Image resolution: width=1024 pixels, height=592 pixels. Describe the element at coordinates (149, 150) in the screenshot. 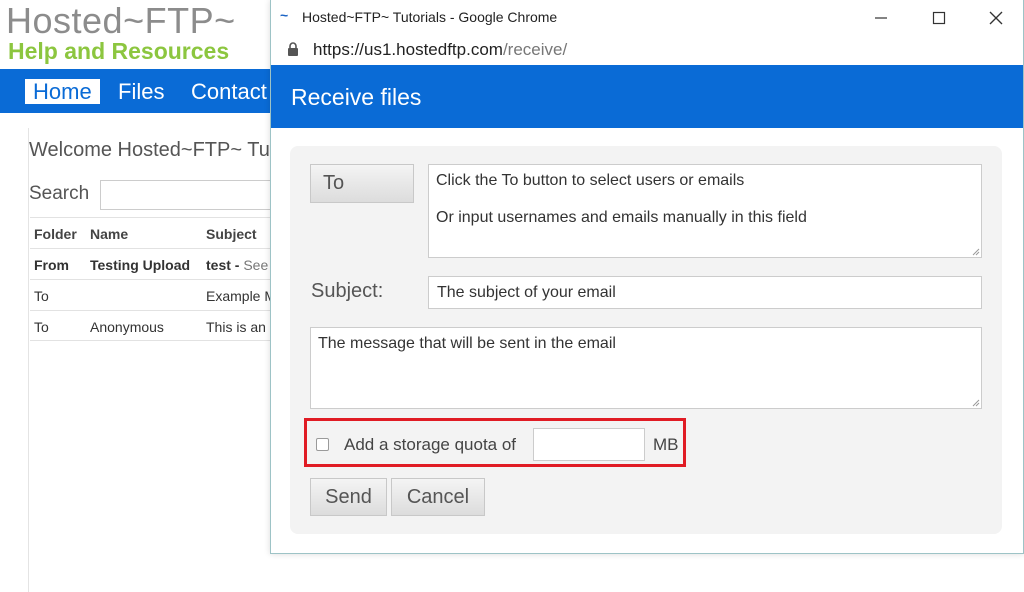

I see `welcome-text: Welcome Hosted~FTP~ Tu` at that location.